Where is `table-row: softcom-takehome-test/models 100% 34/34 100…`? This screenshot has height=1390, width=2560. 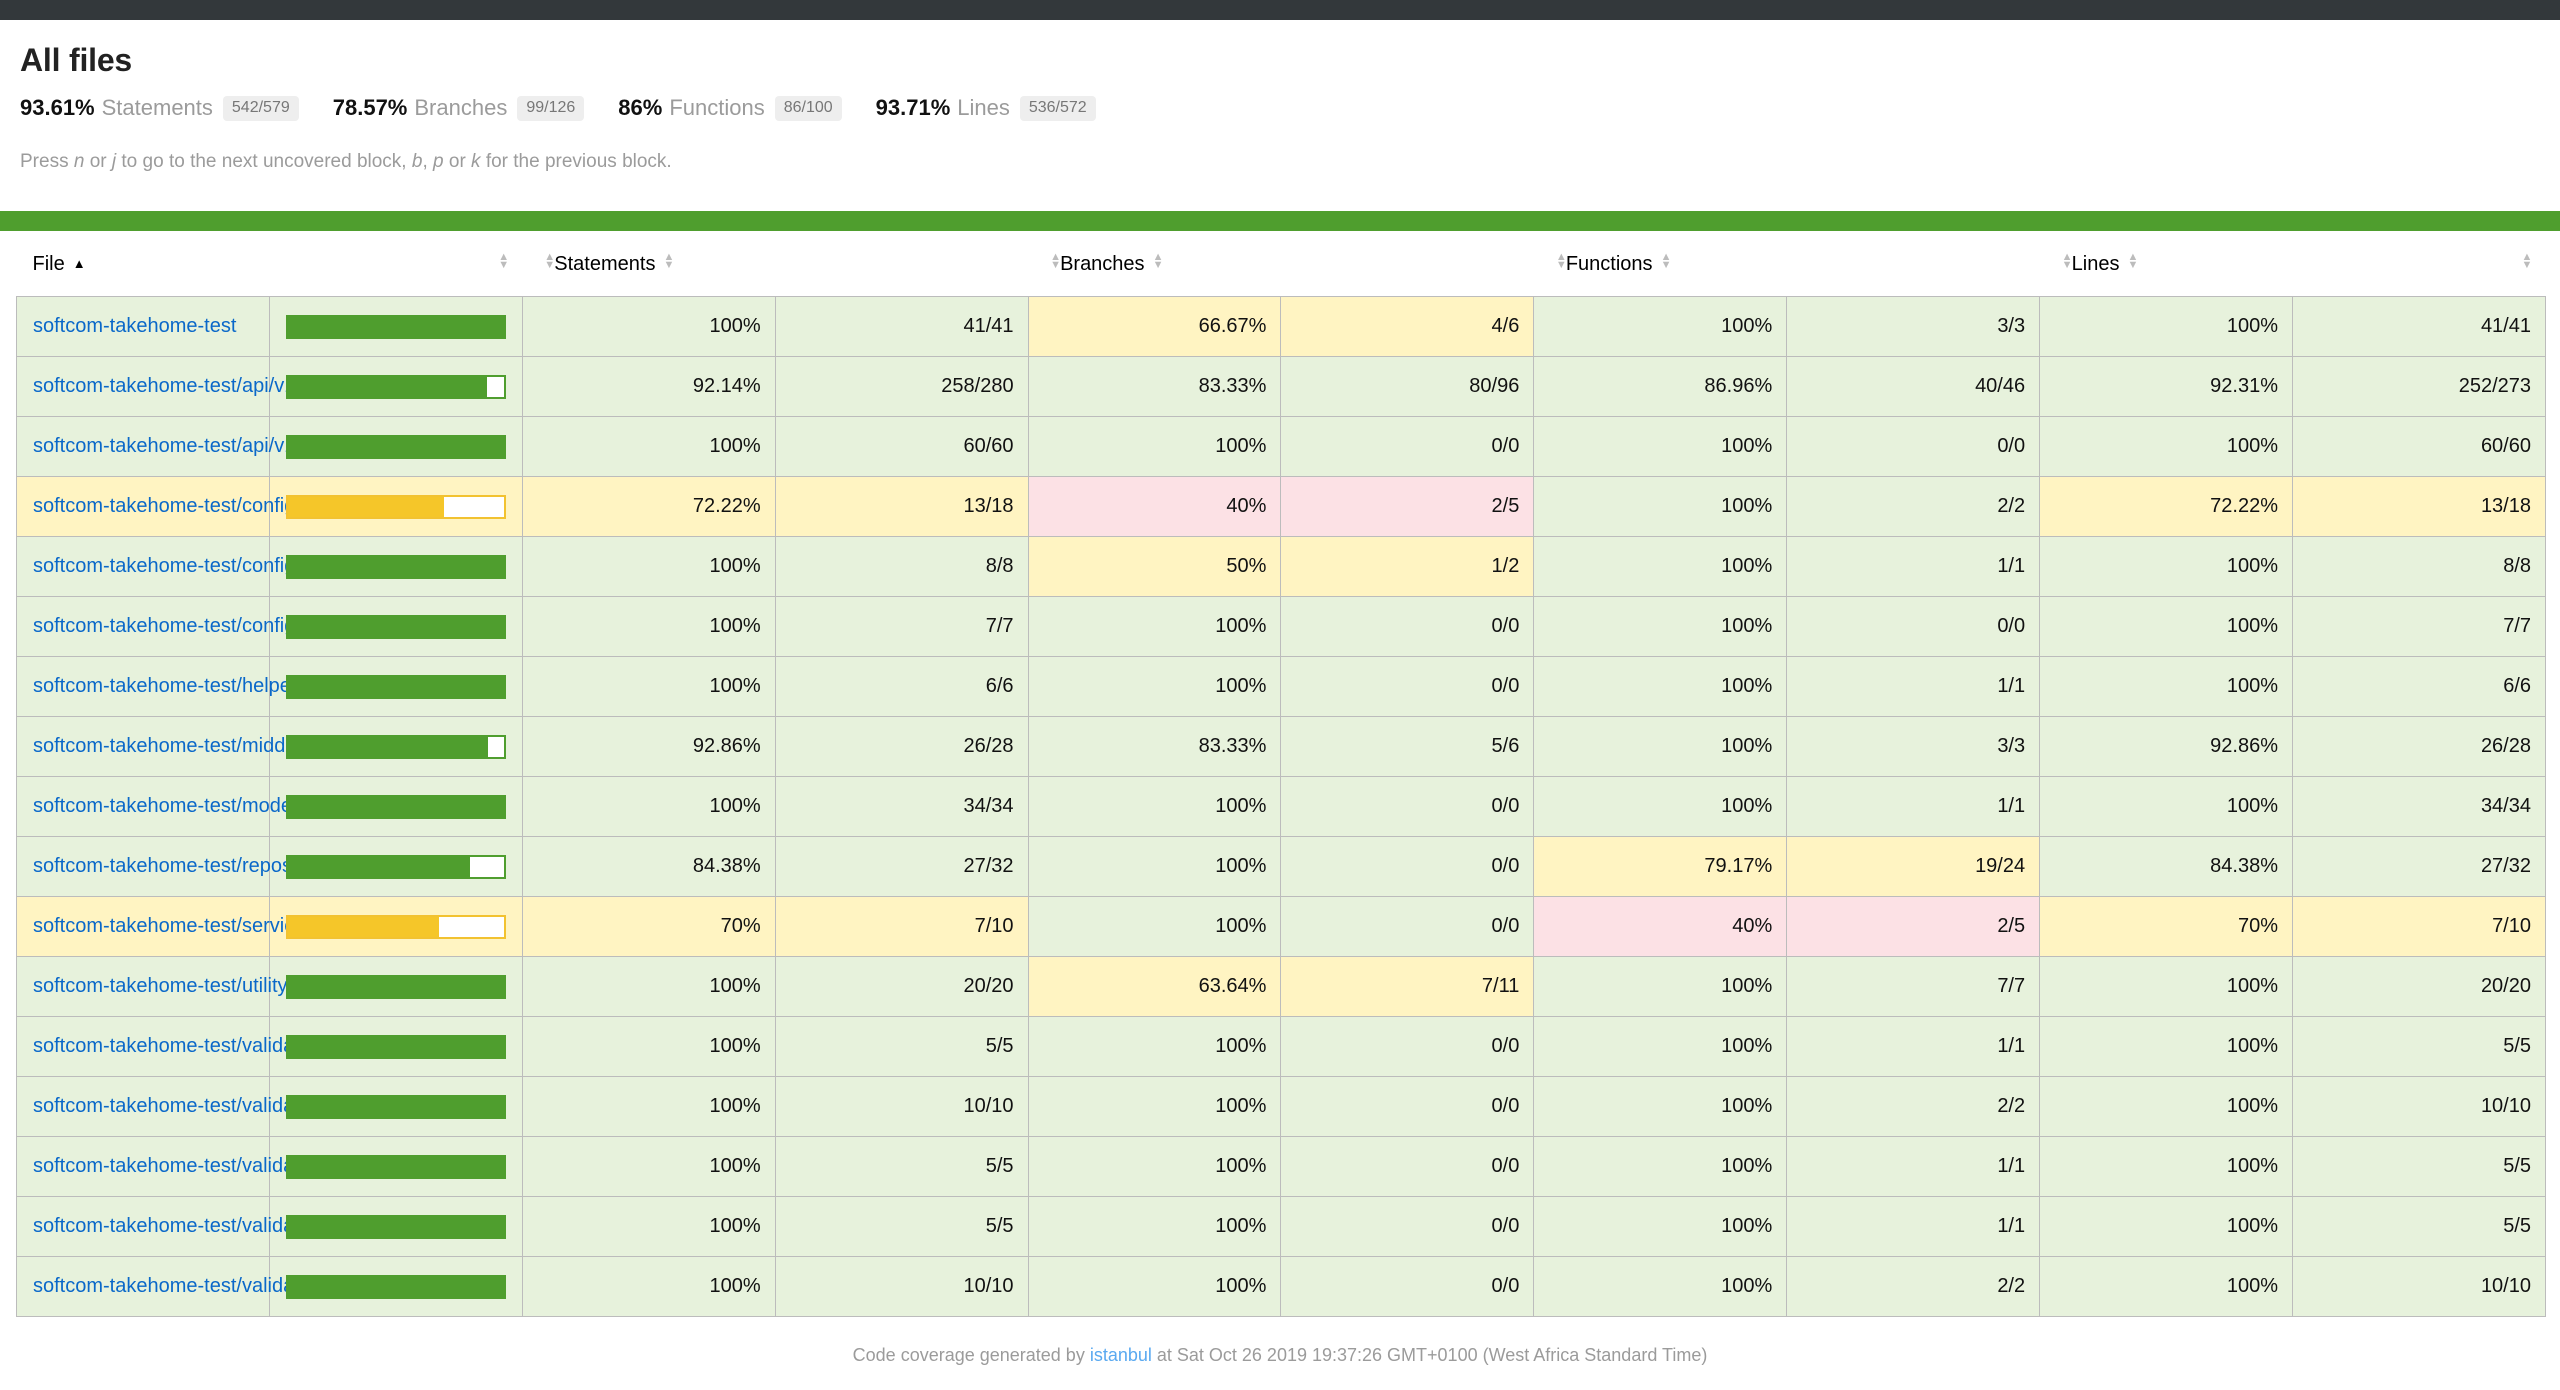 table-row: softcom-takehome-test/models 100% 34/34 100… is located at coordinates (1281, 806).